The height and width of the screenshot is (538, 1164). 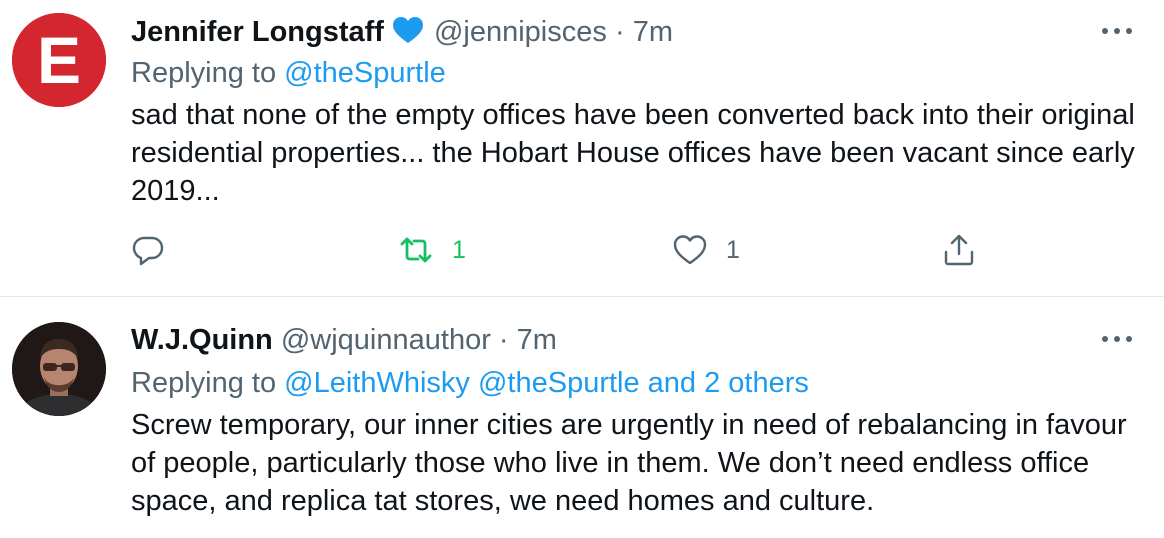 I want to click on display-name: W.J.Quinn, so click(x=202, y=340).